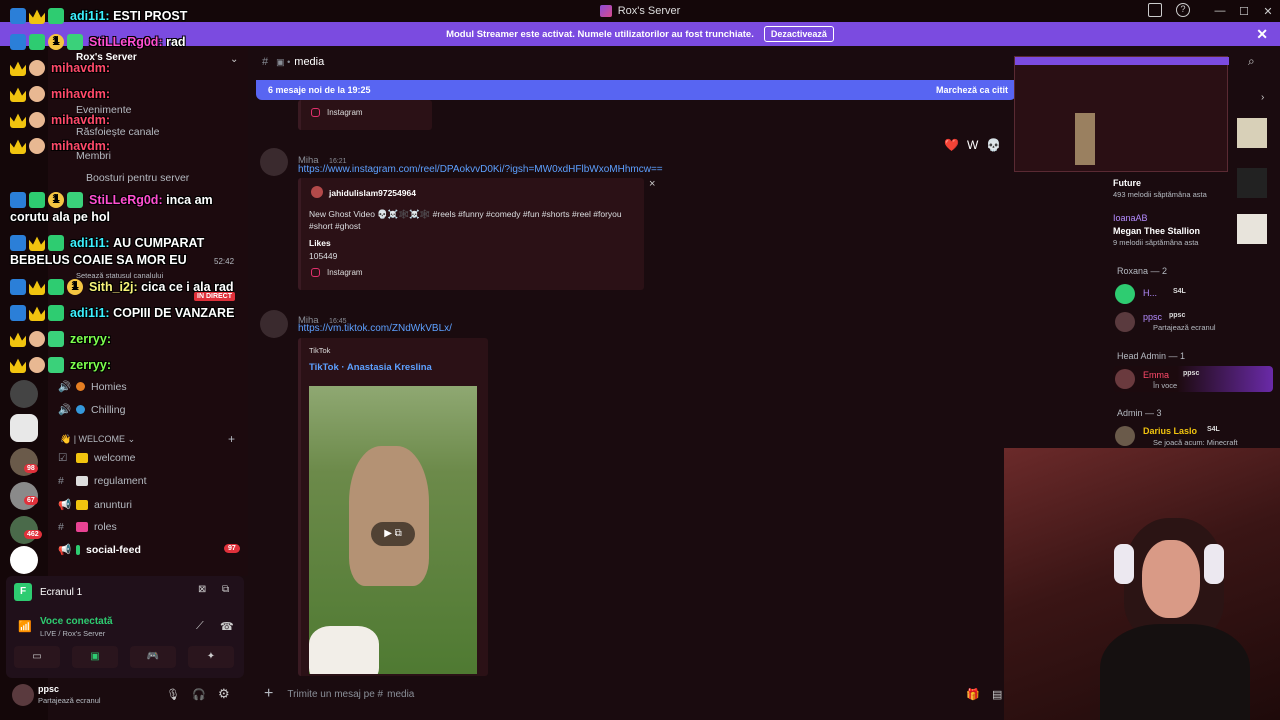 The width and height of the screenshot is (1280, 720). Describe the element at coordinates (174, 313) in the screenshot. I see `chat-text: COPIII DE VANZARE` at that location.